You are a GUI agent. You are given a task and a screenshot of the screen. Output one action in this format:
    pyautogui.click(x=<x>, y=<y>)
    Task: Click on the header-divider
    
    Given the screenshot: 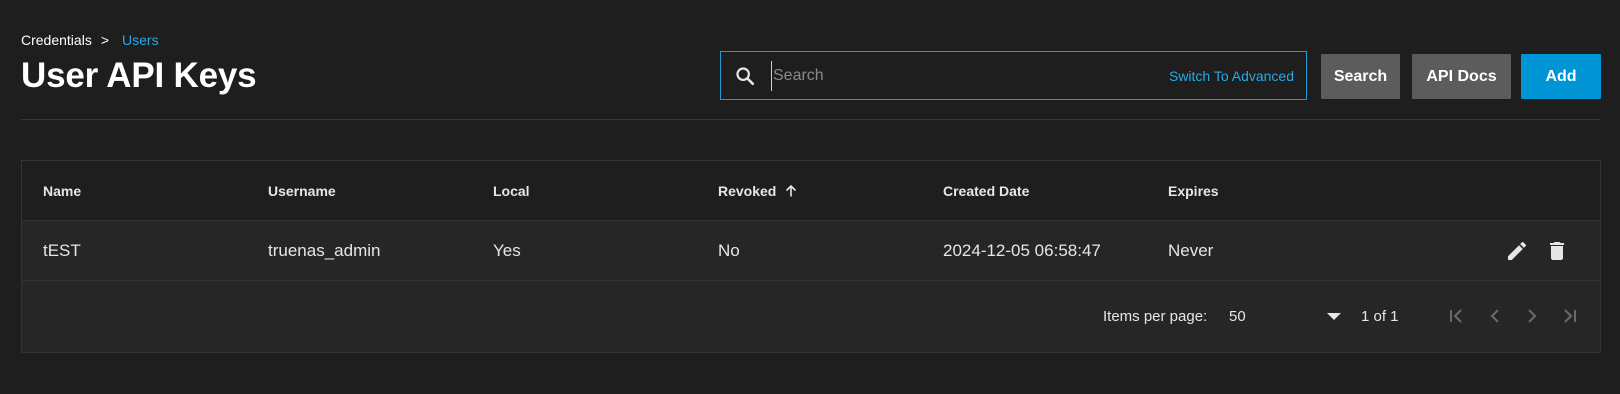 What is the action you would take?
    pyautogui.click(x=810, y=119)
    